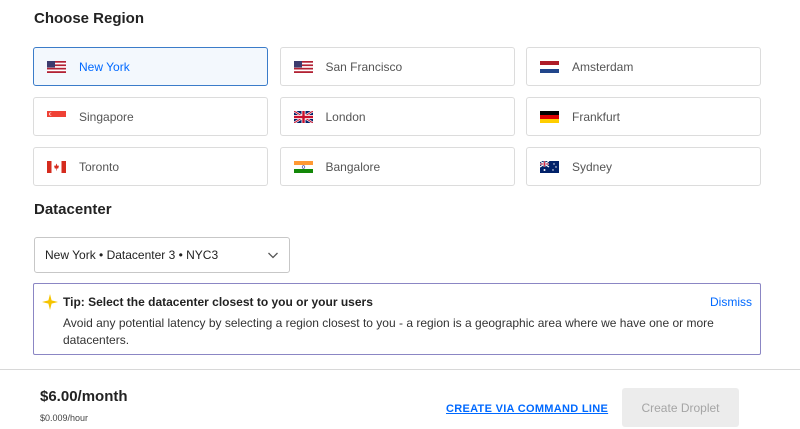 This screenshot has width=800, height=429. Describe the element at coordinates (56, 116) in the screenshot. I see `sg-flag-icon` at that location.